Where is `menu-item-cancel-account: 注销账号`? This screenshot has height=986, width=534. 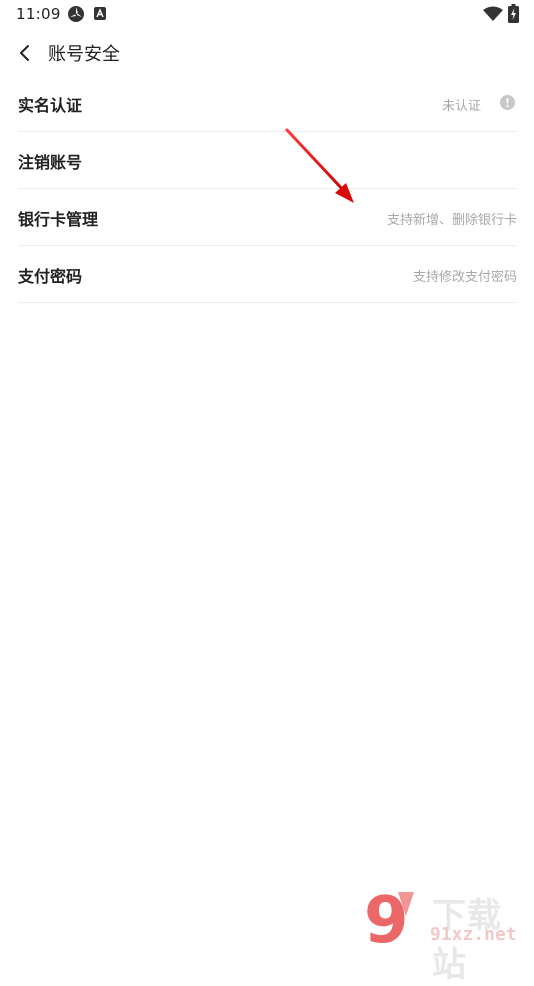 menu-item-cancel-account: 注销账号 is located at coordinates (267, 160).